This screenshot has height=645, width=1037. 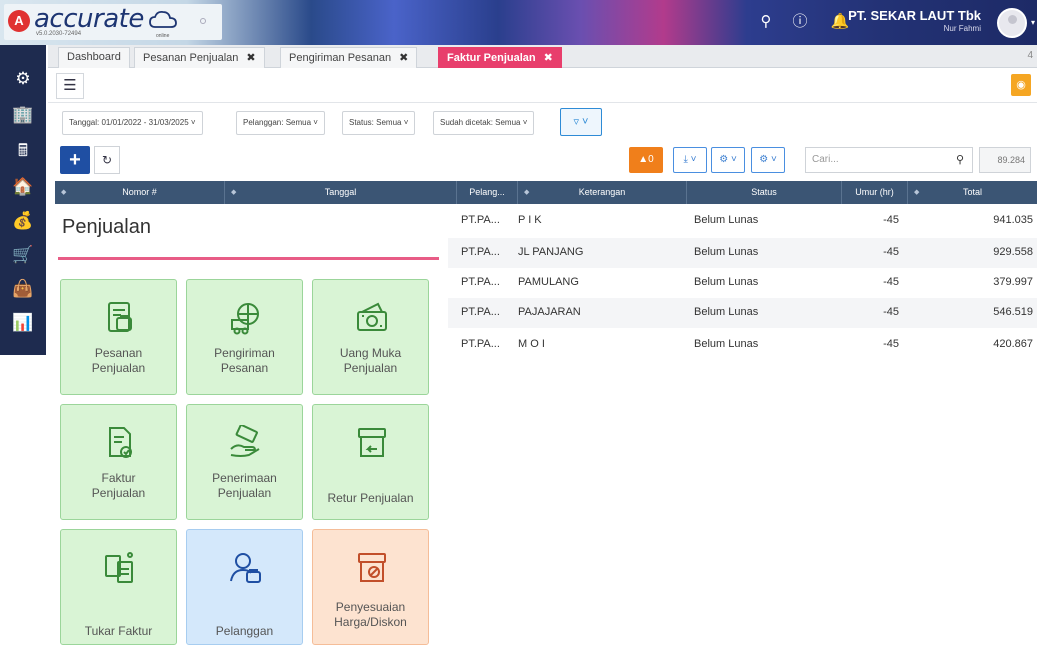 I want to click on help-icon: ⓘ, so click(x=800, y=22).